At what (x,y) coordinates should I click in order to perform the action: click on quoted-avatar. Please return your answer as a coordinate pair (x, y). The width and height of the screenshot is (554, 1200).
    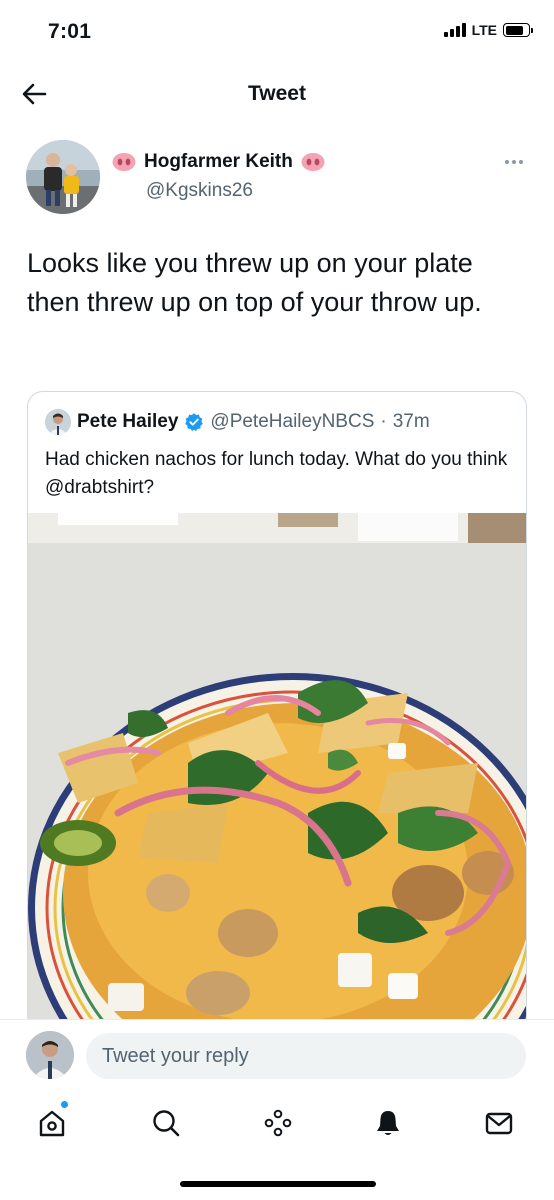
    Looking at the image, I should click on (58, 422).